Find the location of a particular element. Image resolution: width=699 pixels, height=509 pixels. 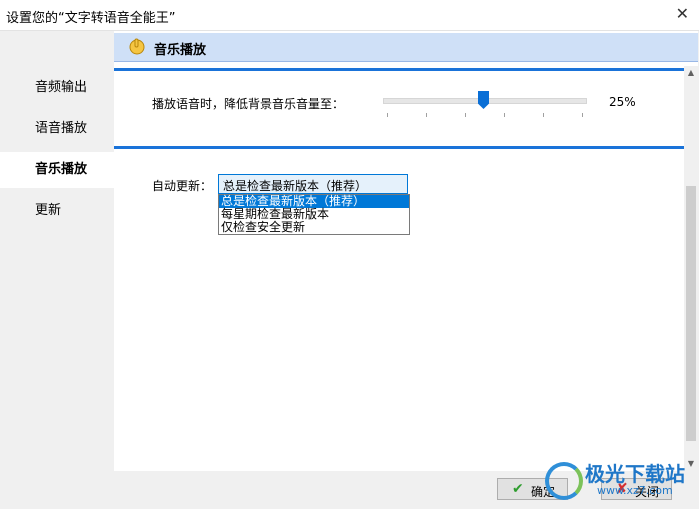

scrollbar-thumb is located at coordinates (691, 313).